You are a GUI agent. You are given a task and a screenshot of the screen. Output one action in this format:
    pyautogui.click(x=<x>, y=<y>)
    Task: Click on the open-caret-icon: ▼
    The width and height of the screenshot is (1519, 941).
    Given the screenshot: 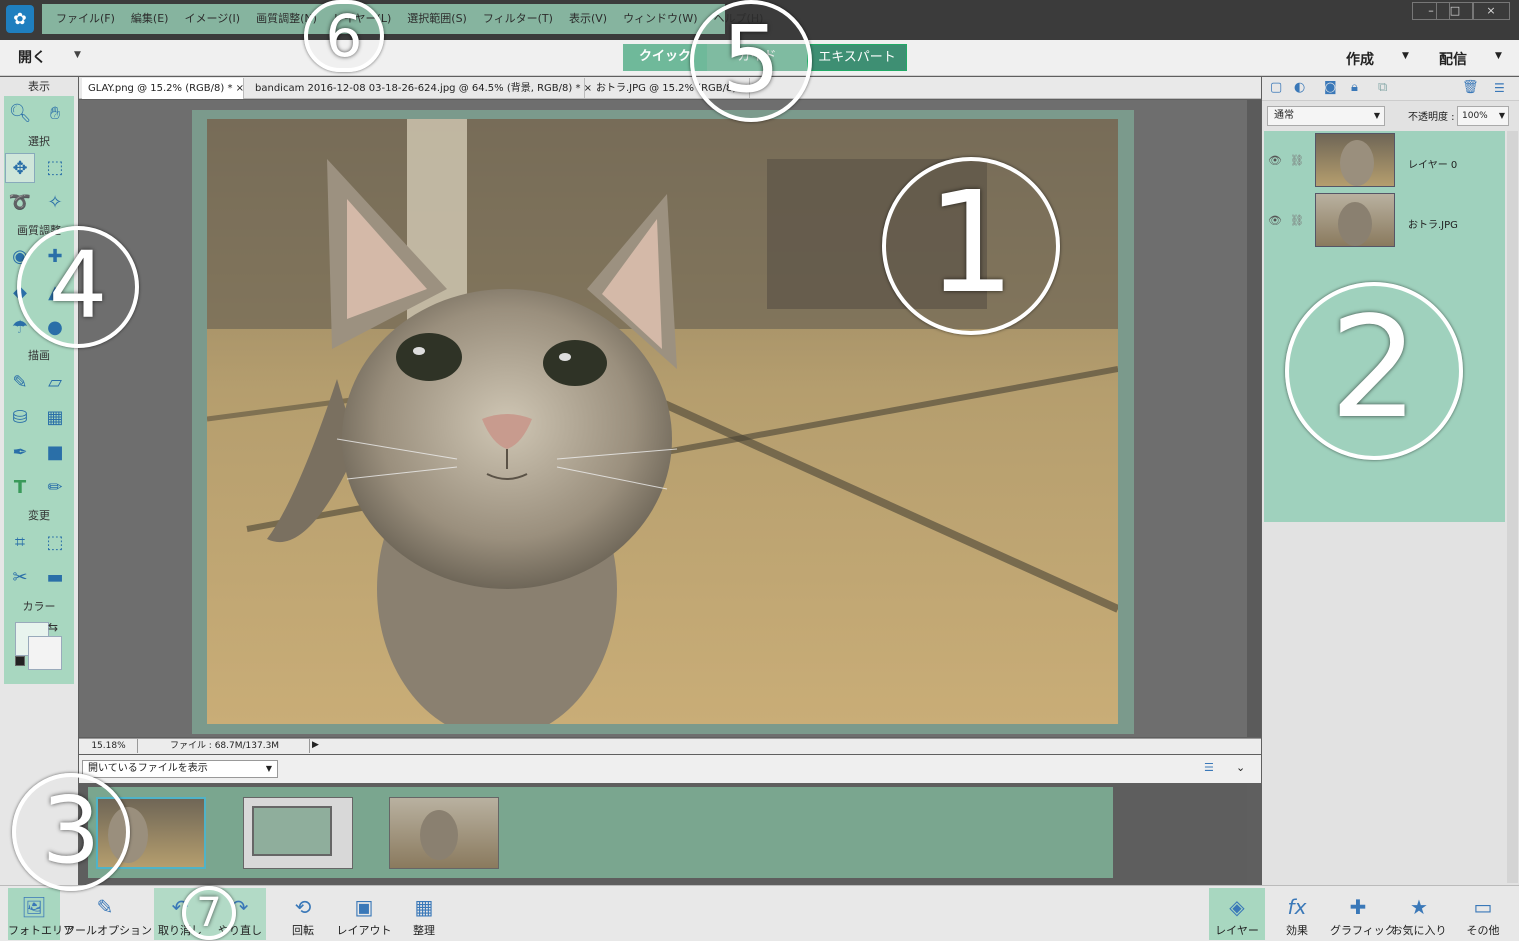 What is the action you would take?
    pyautogui.click(x=77, y=55)
    